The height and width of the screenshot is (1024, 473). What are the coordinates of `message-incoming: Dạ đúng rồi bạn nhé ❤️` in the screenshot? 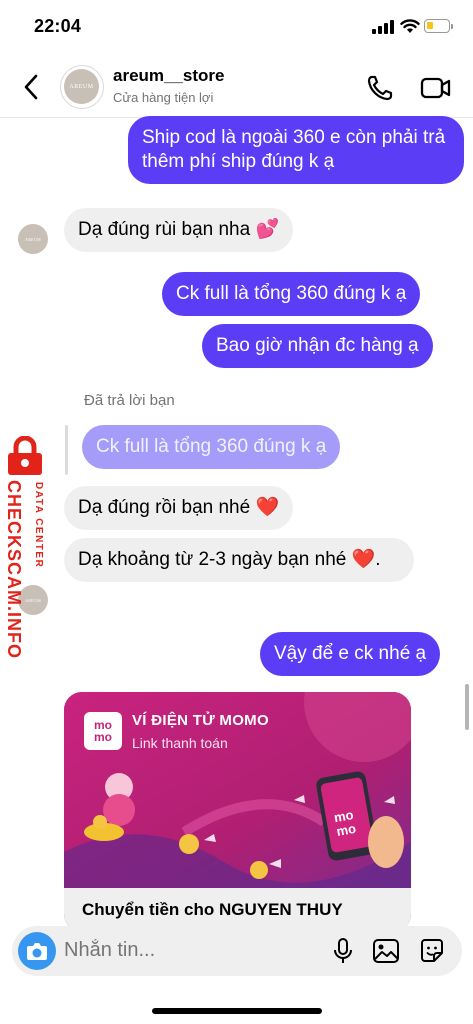 It's located at (179, 508).